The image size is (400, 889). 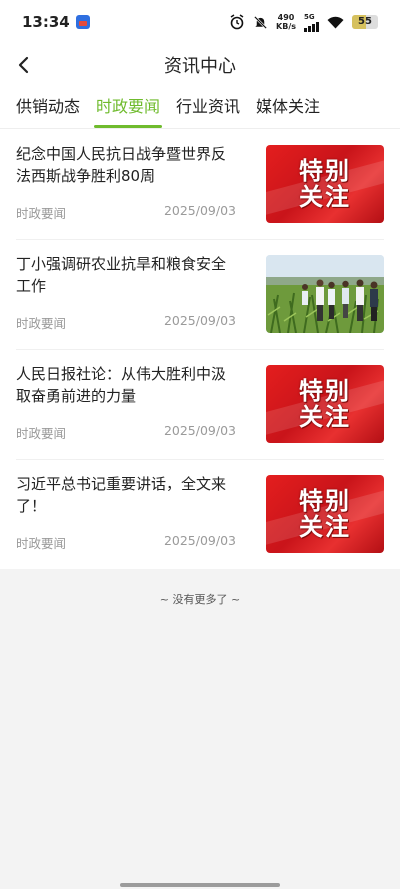 I want to click on nav-bar: 资讯中心, so click(x=200, y=65).